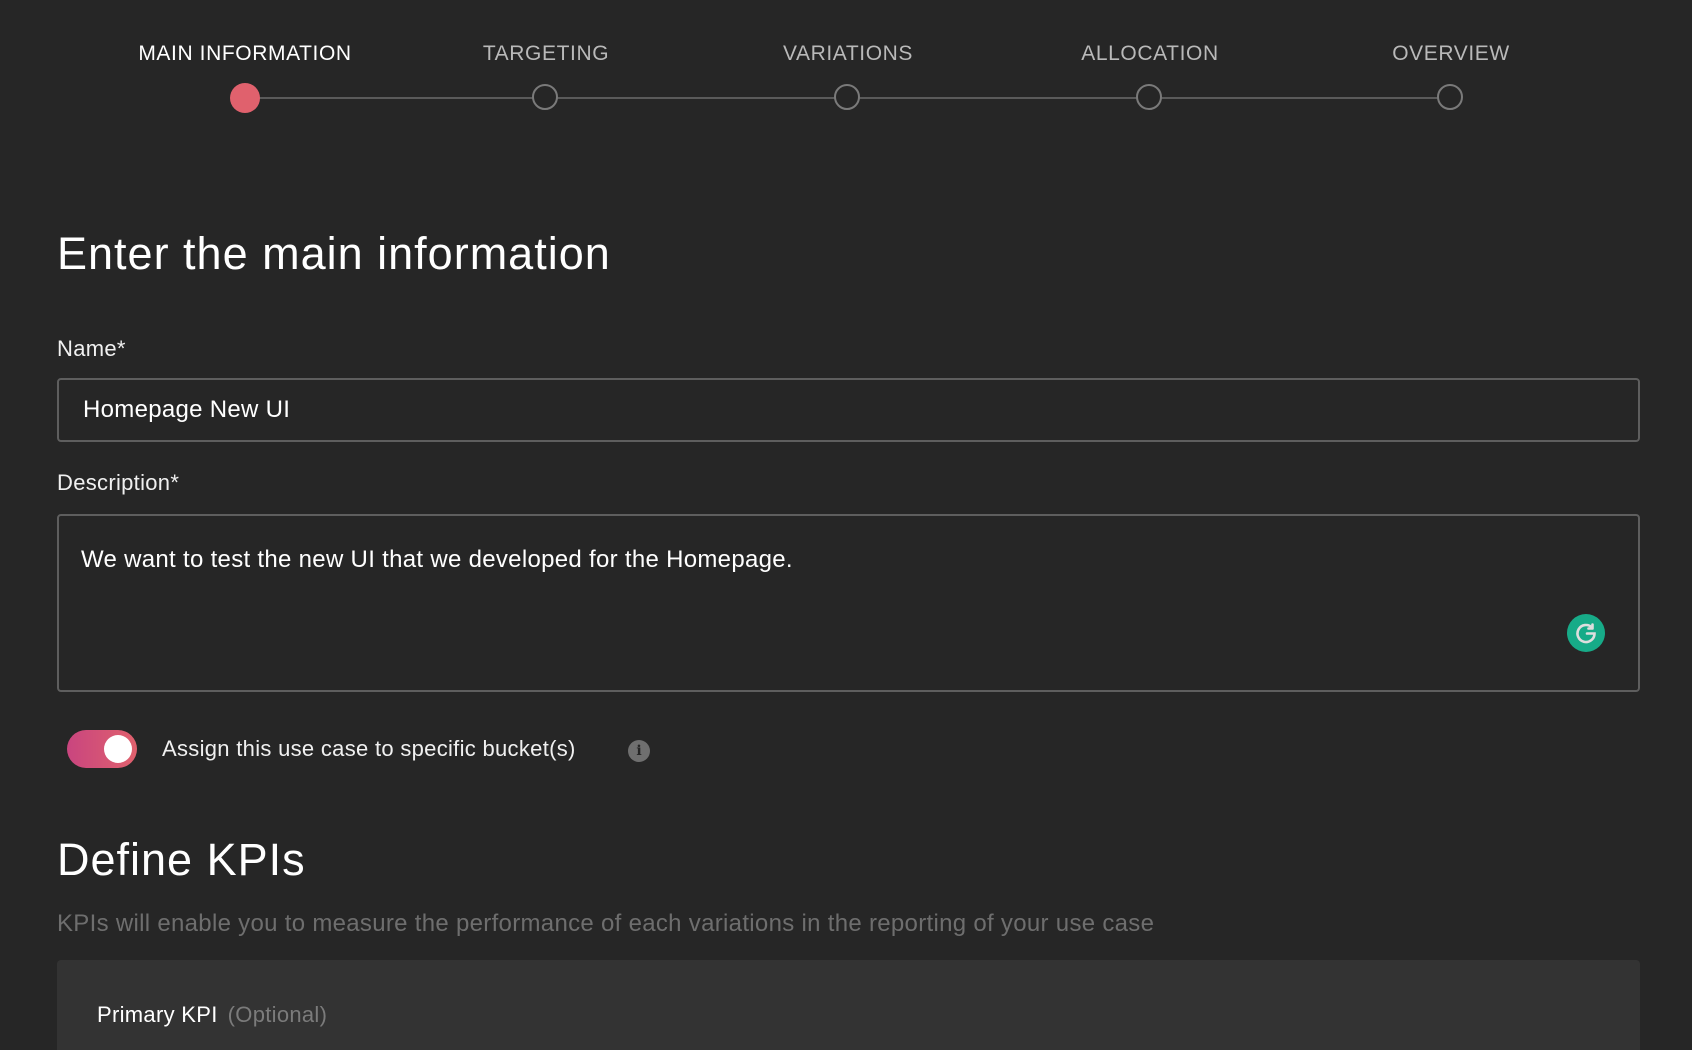 The width and height of the screenshot is (1692, 1050). I want to click on step-label: TARGETING, so click(546, 53).